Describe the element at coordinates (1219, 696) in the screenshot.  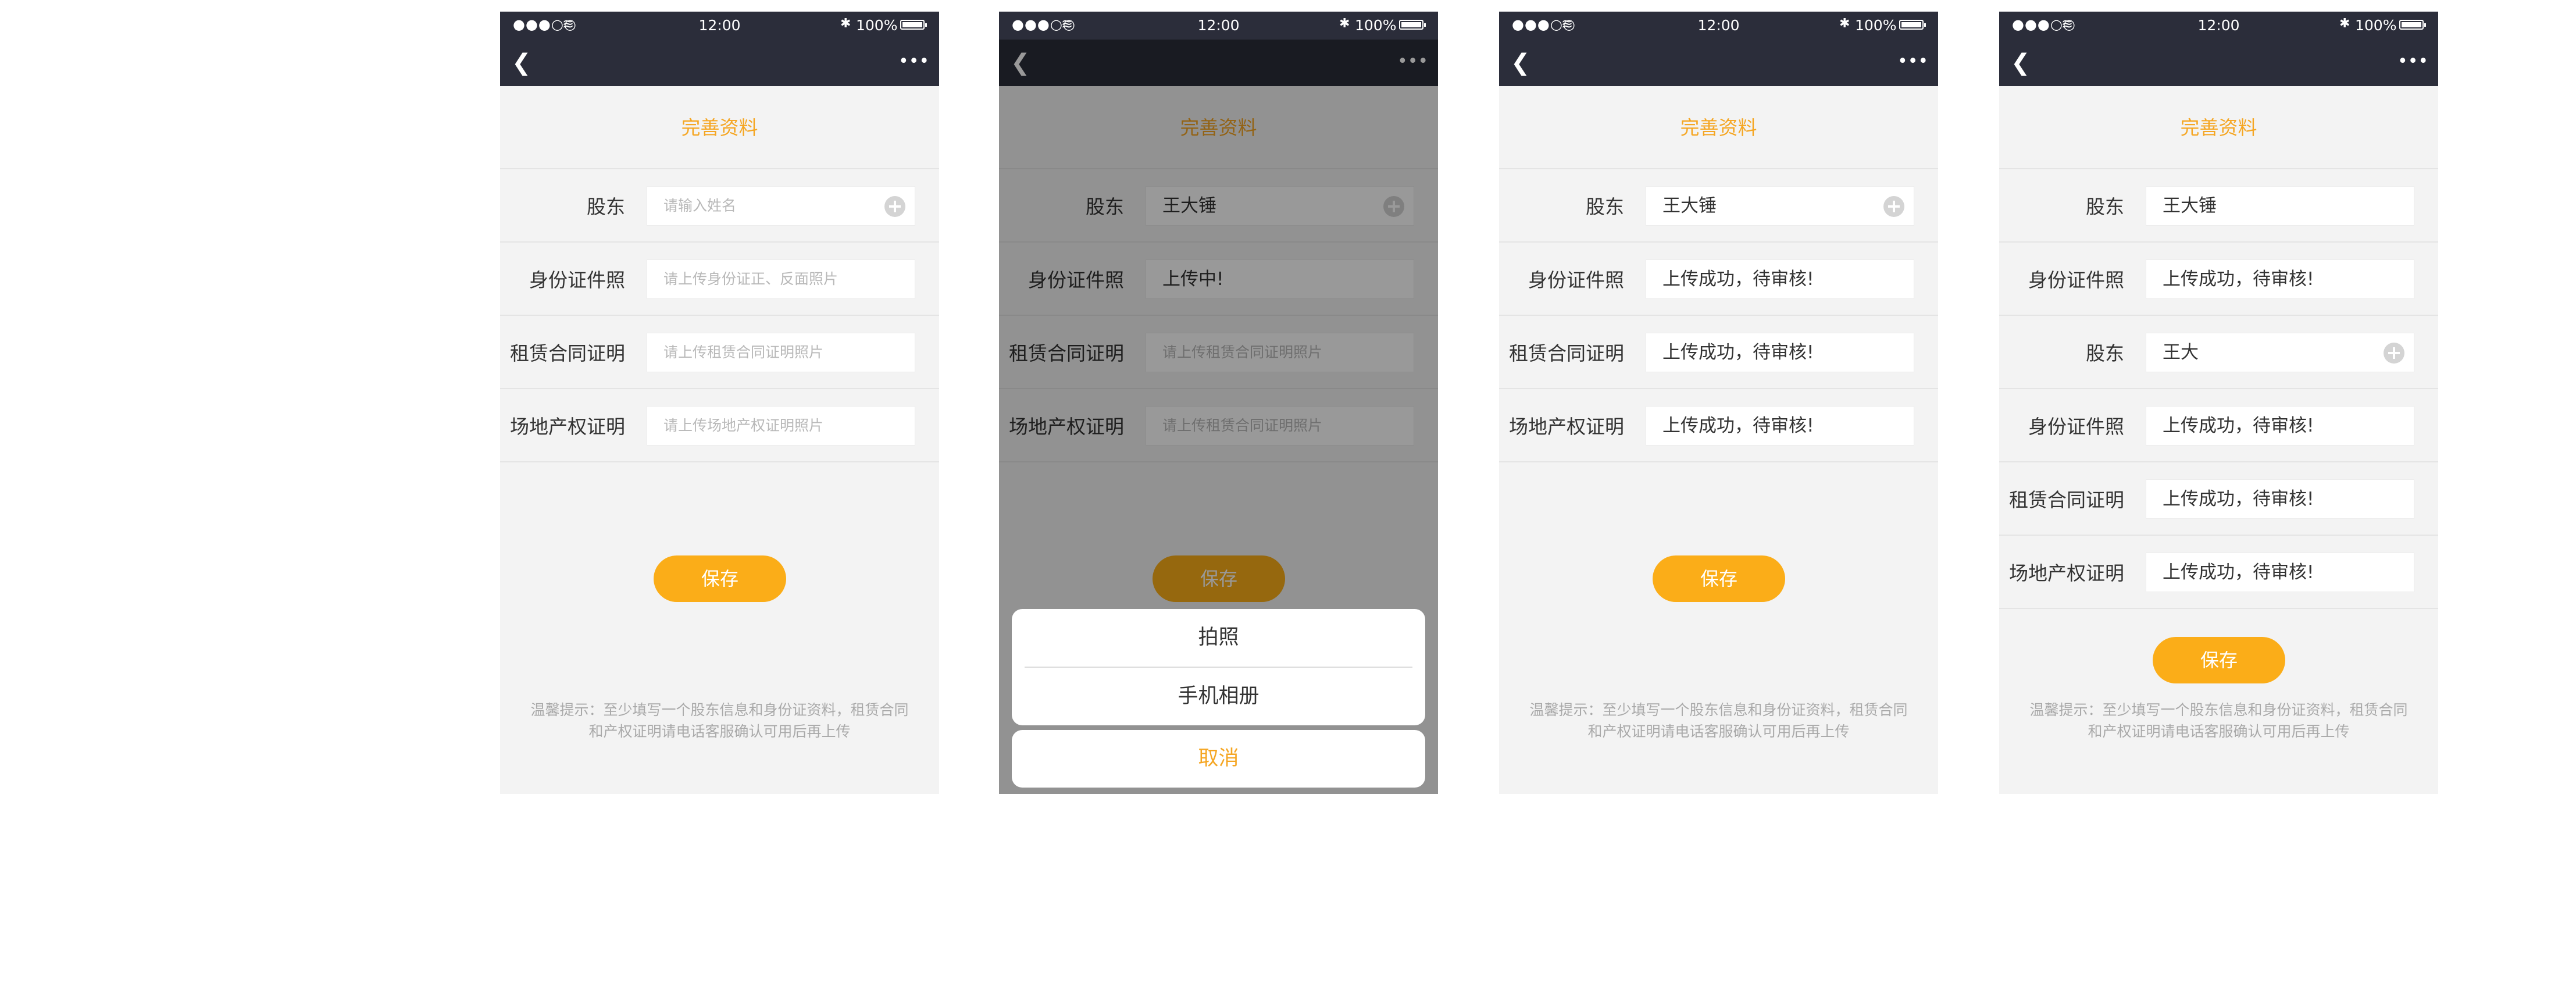
I see `photo-album-option: 手机相册` at that location.